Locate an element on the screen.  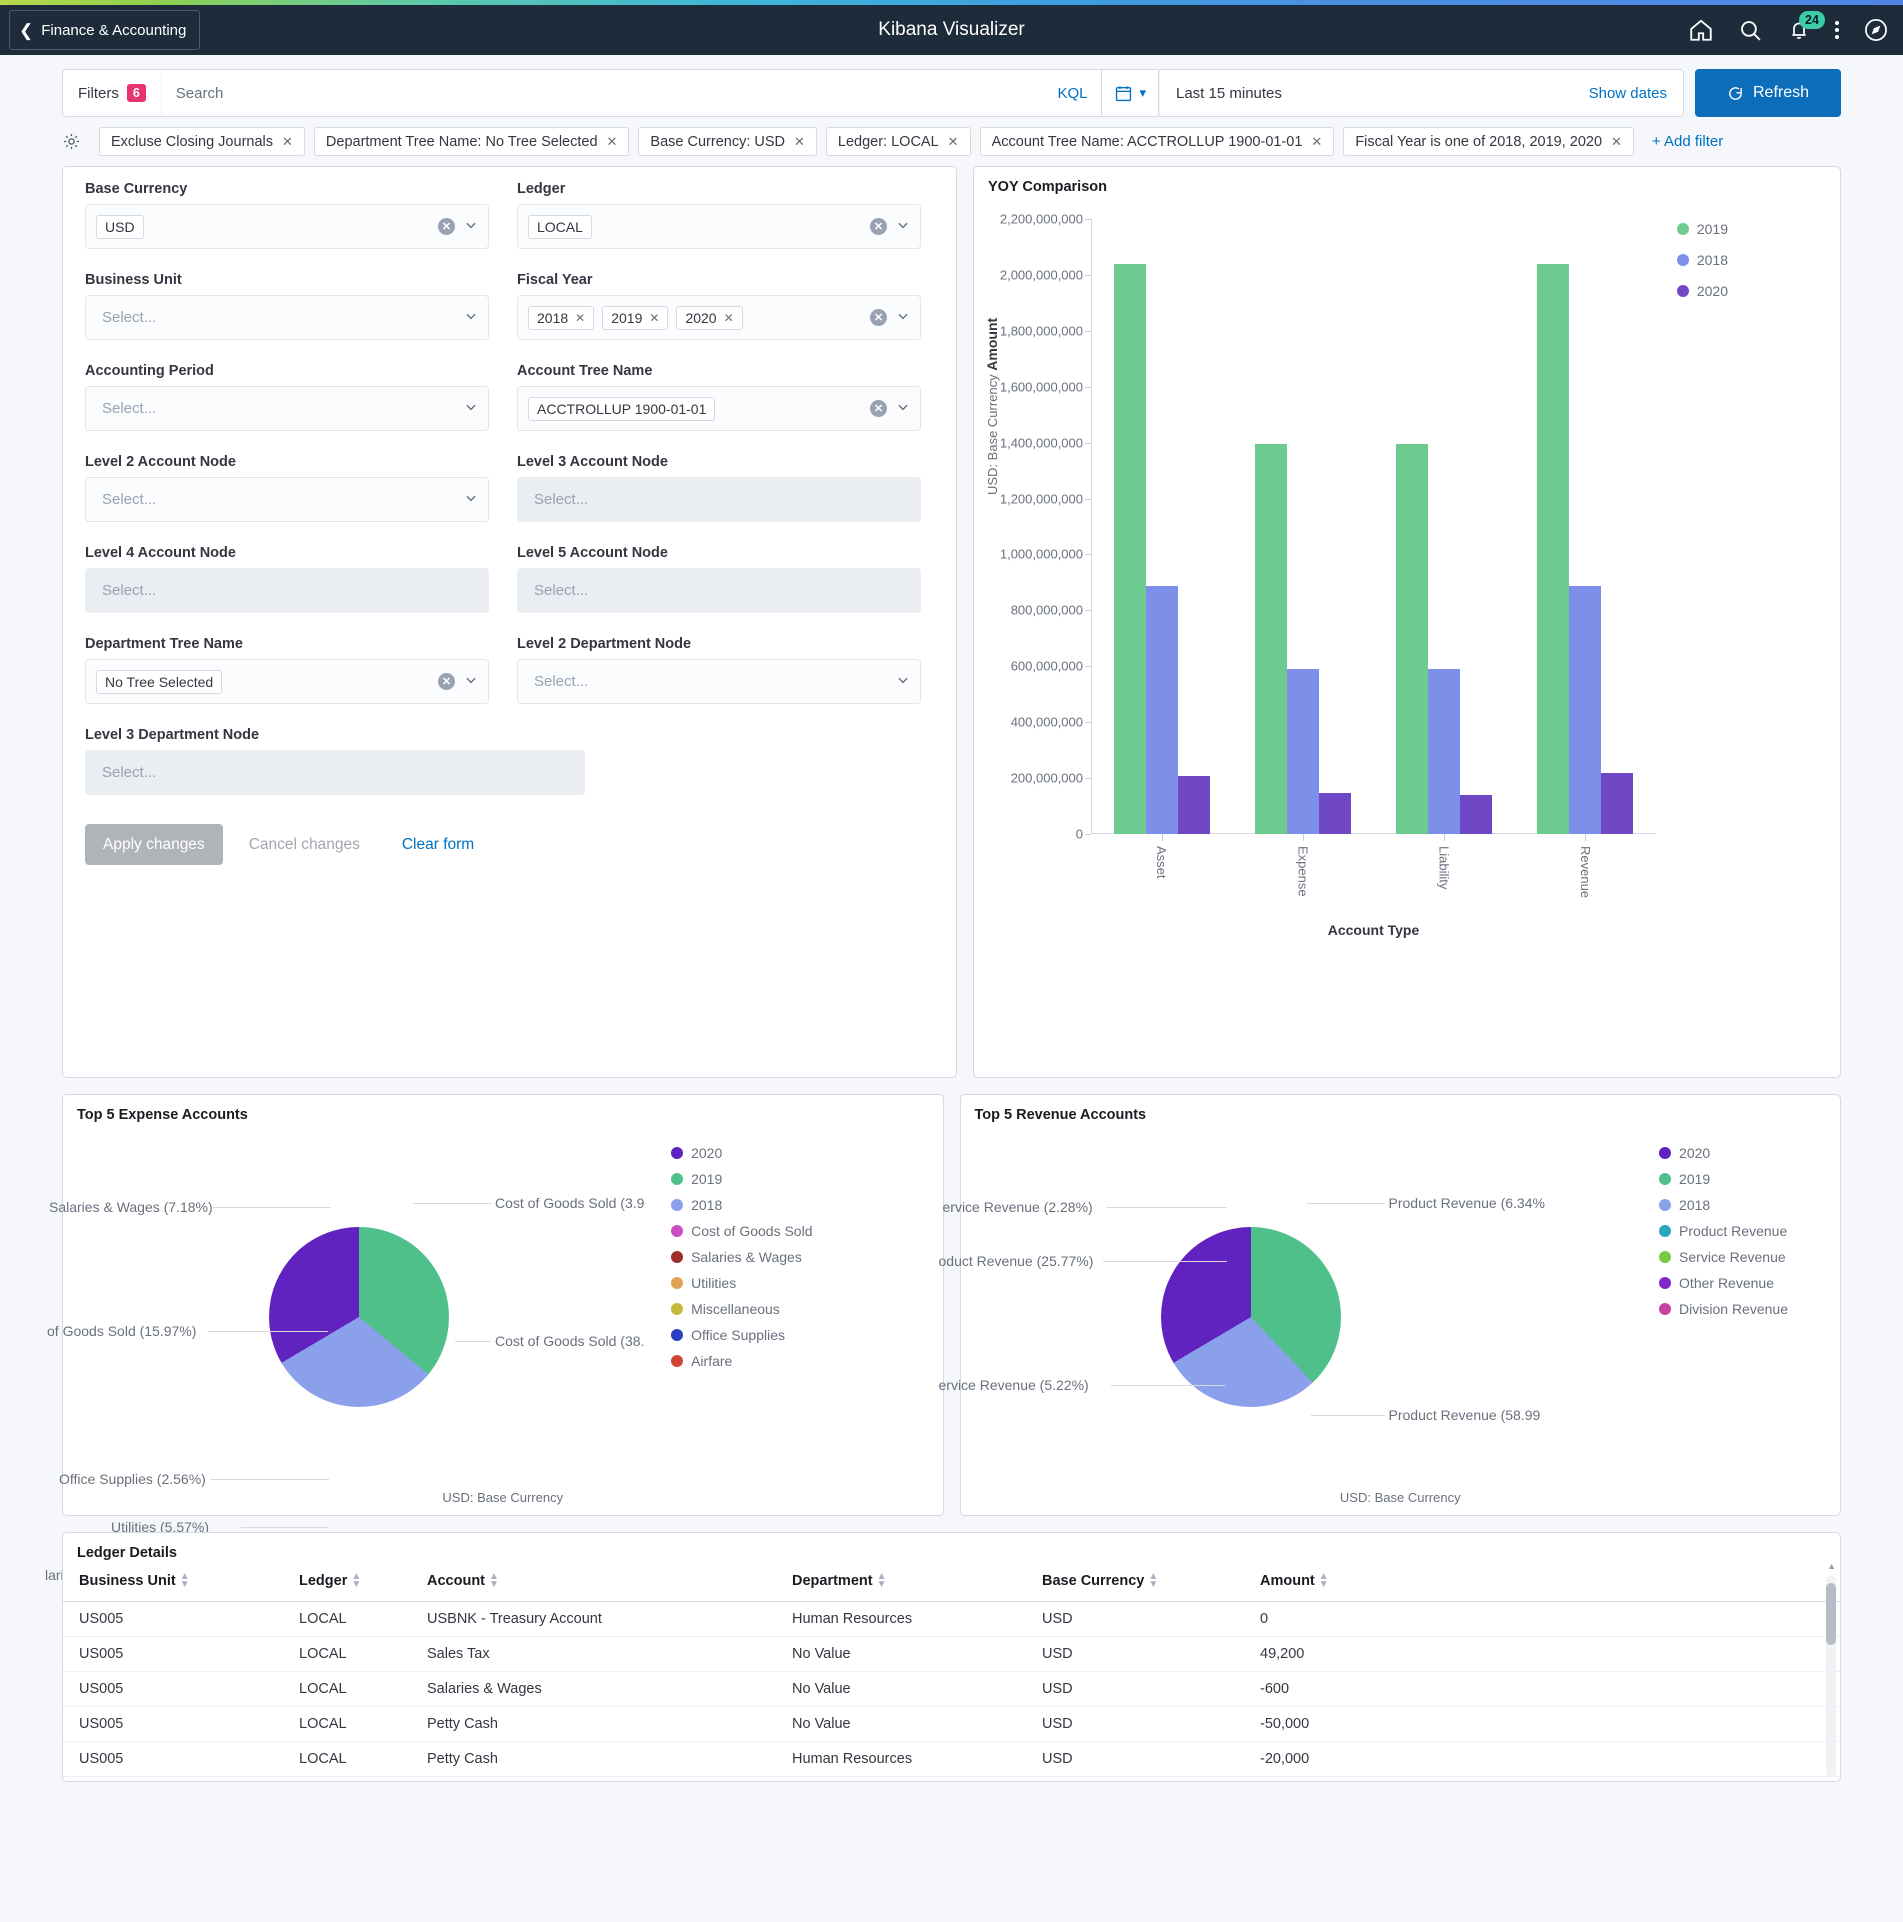
compass-icon is located at coordinates (1876, 30).